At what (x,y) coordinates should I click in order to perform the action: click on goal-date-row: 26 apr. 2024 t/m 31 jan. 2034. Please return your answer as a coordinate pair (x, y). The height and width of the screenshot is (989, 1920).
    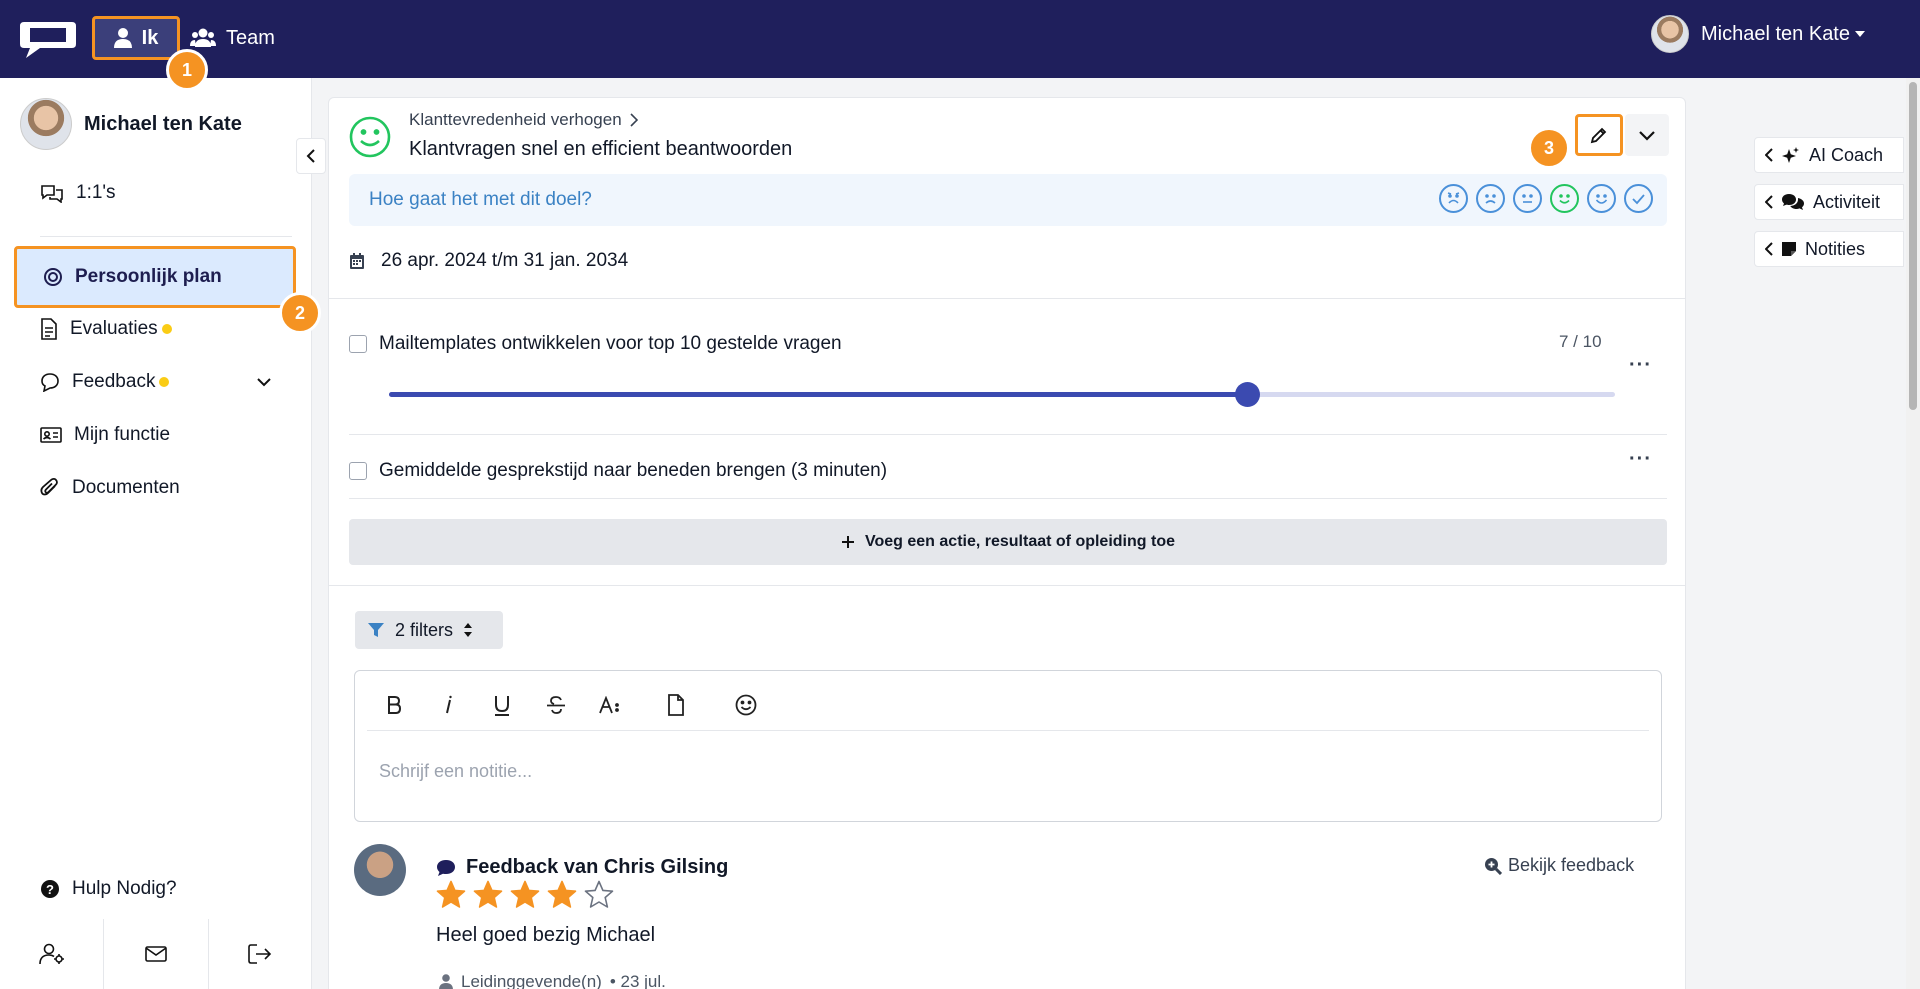
    Looking at the image, I should click on (488, 261).